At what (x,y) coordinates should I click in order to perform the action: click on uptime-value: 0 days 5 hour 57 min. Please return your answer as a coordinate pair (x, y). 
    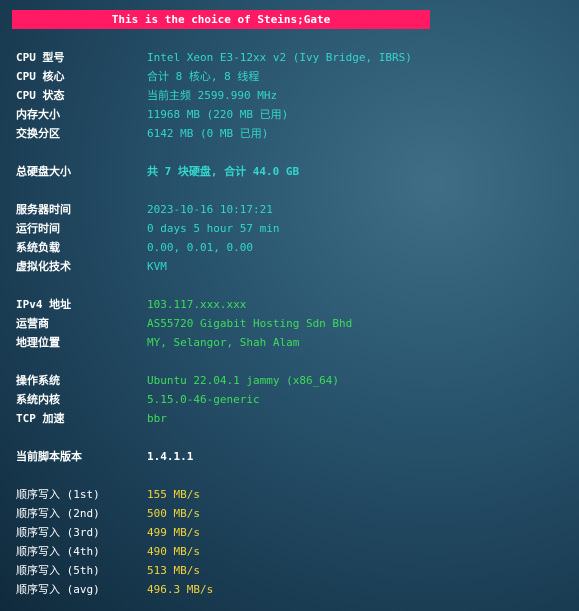
    Looking at the image, I should click on (213, 228).